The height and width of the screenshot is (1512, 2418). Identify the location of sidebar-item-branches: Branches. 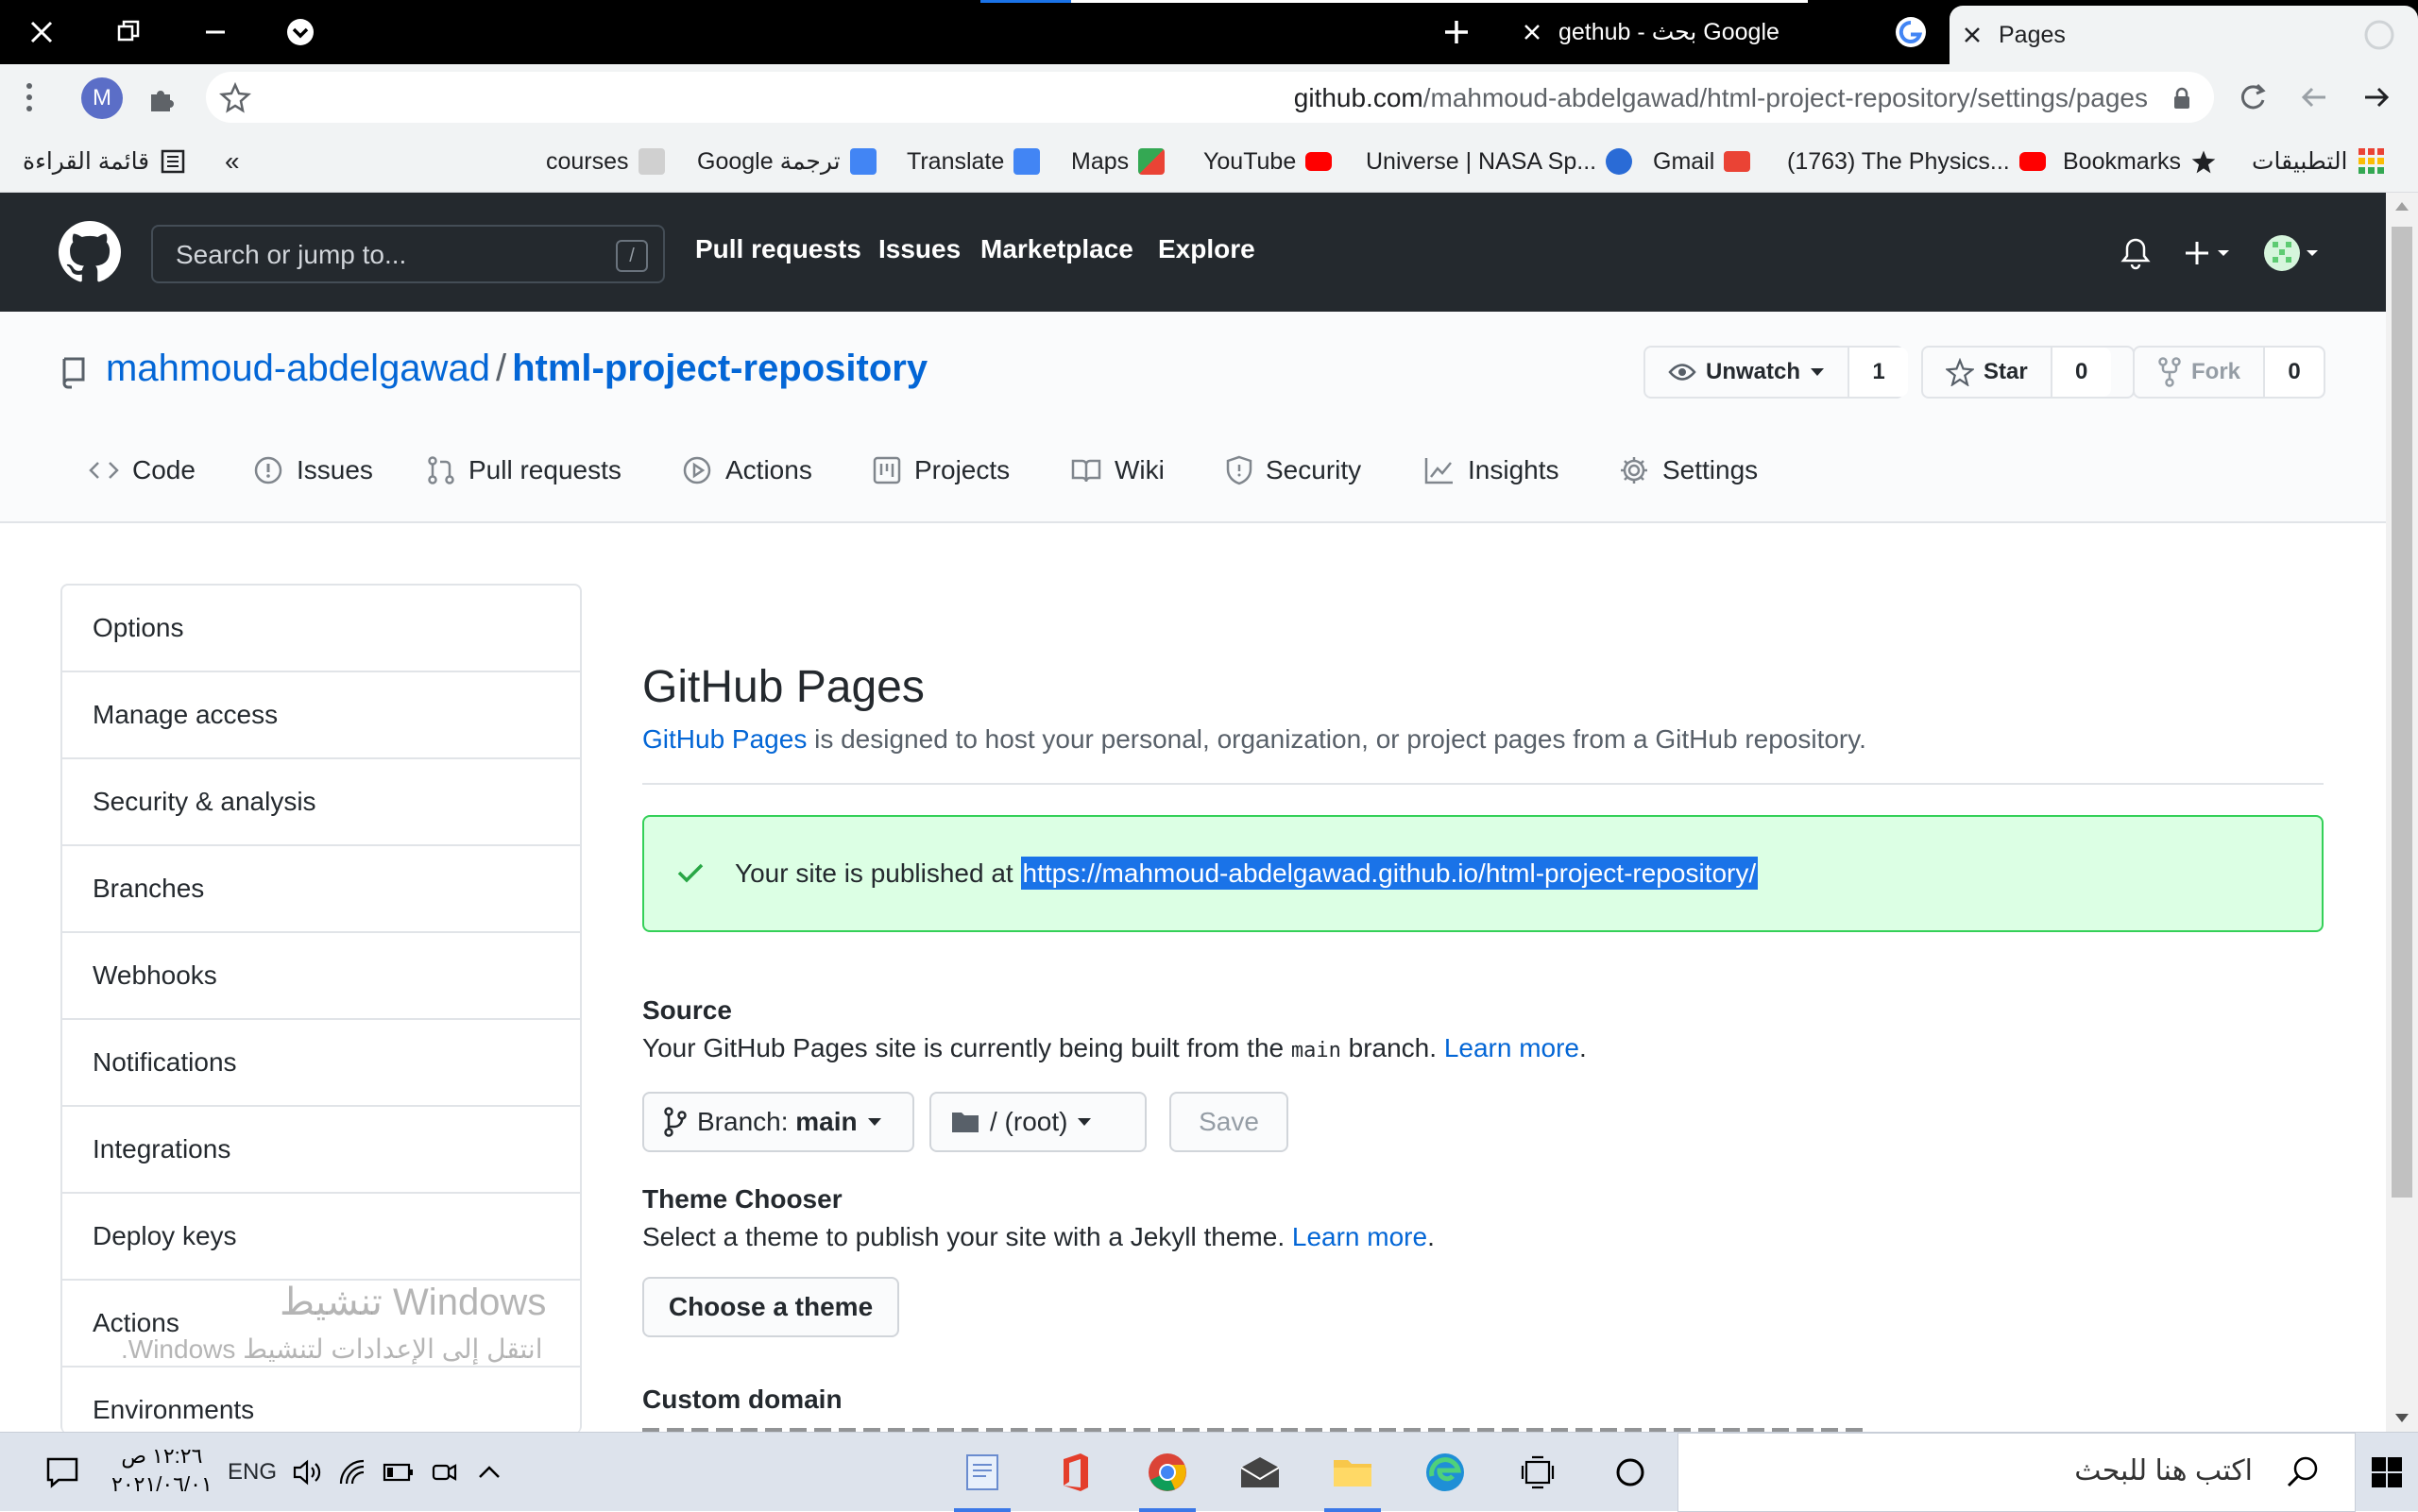
(321, 890).